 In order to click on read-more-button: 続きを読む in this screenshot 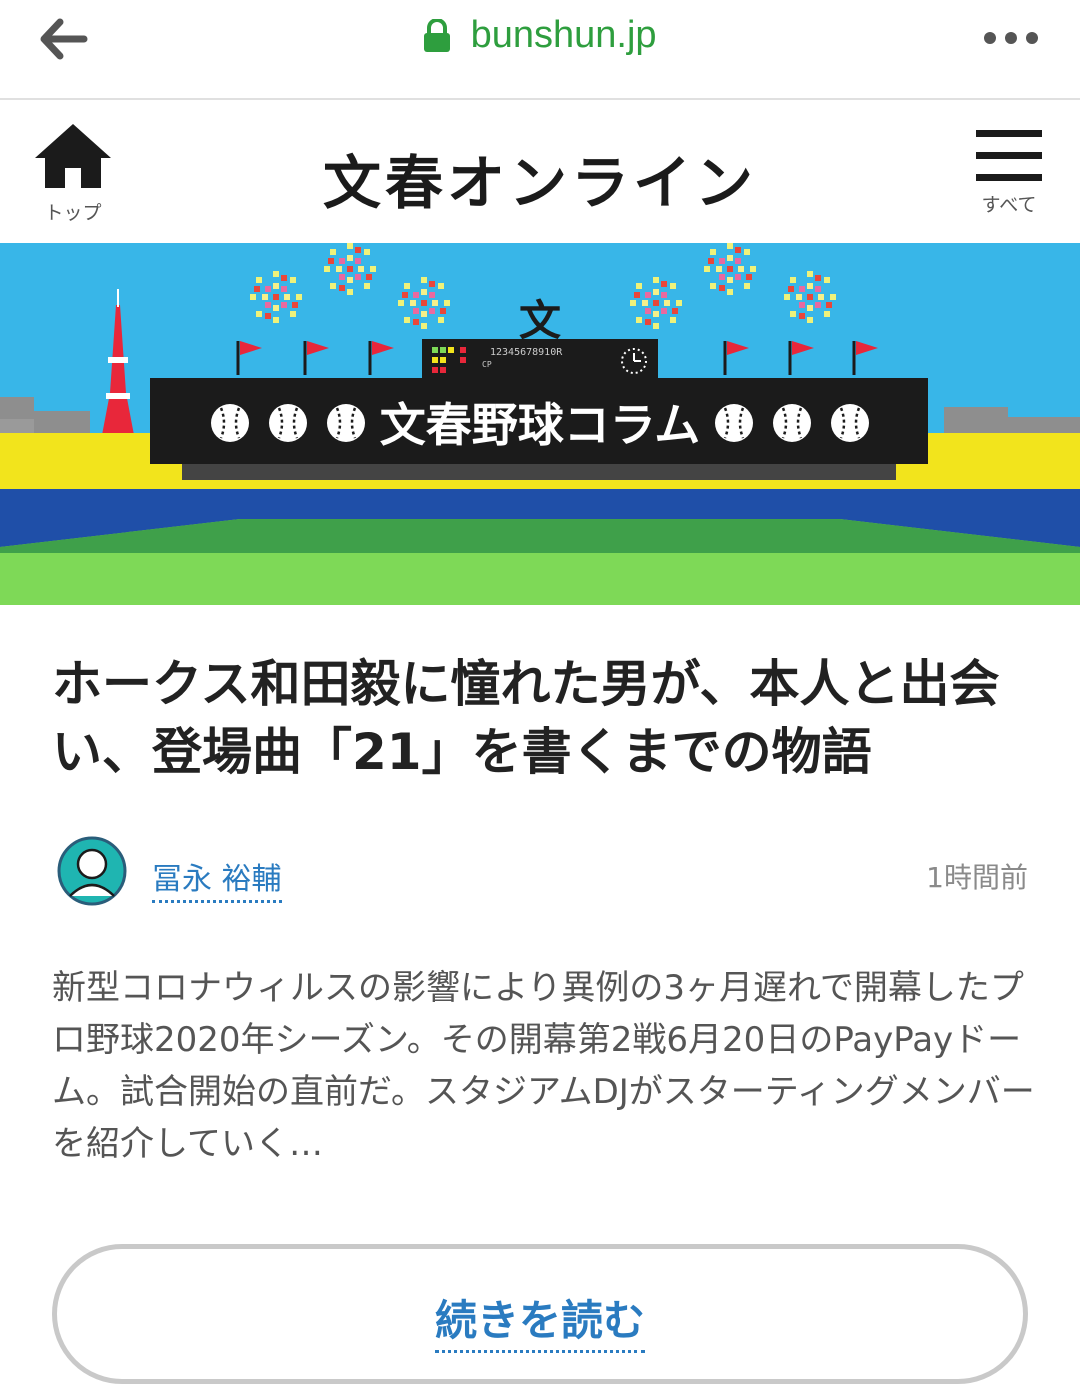, I will do `click(540, 1314)`.